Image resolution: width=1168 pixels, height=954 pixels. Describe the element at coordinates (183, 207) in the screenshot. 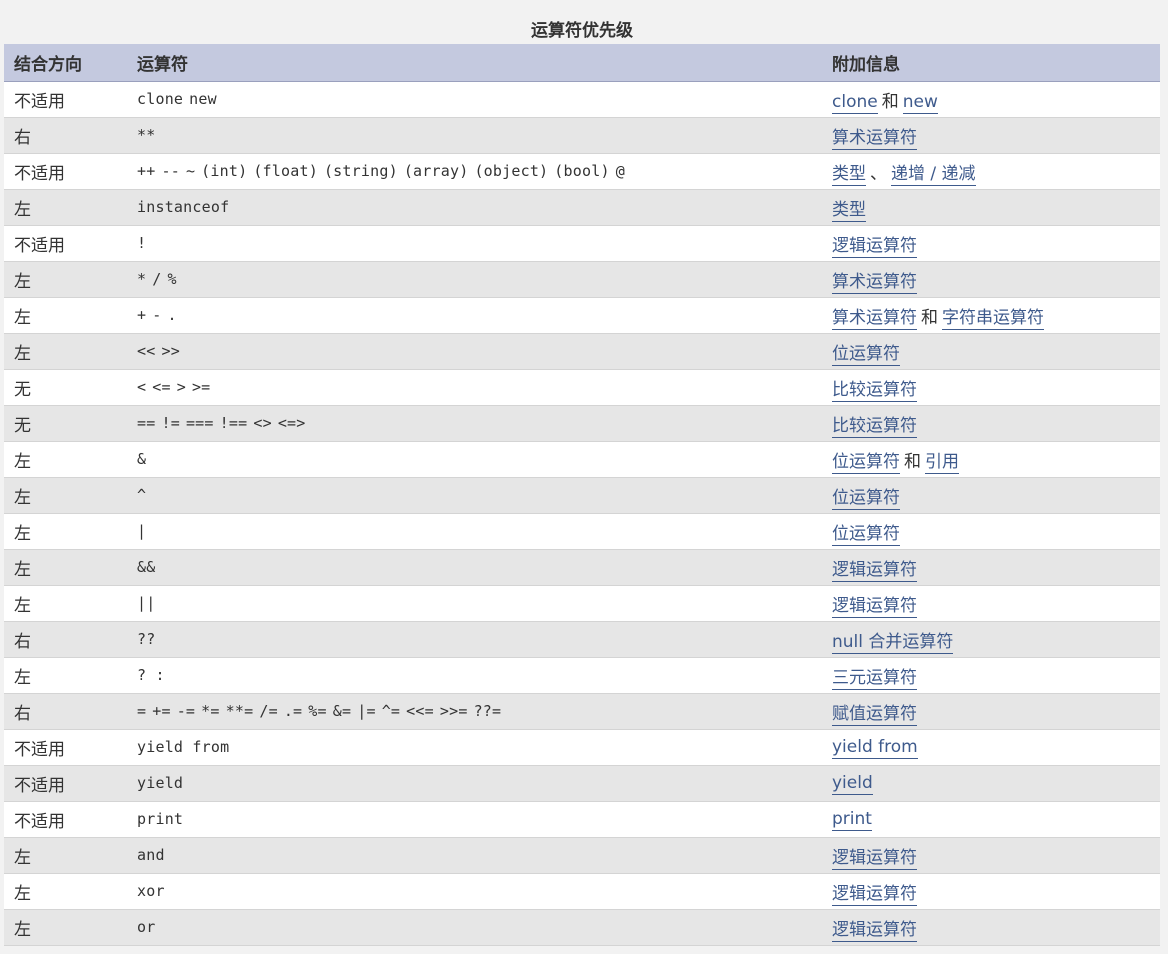

I see `operator-token: instanceof` at that location.